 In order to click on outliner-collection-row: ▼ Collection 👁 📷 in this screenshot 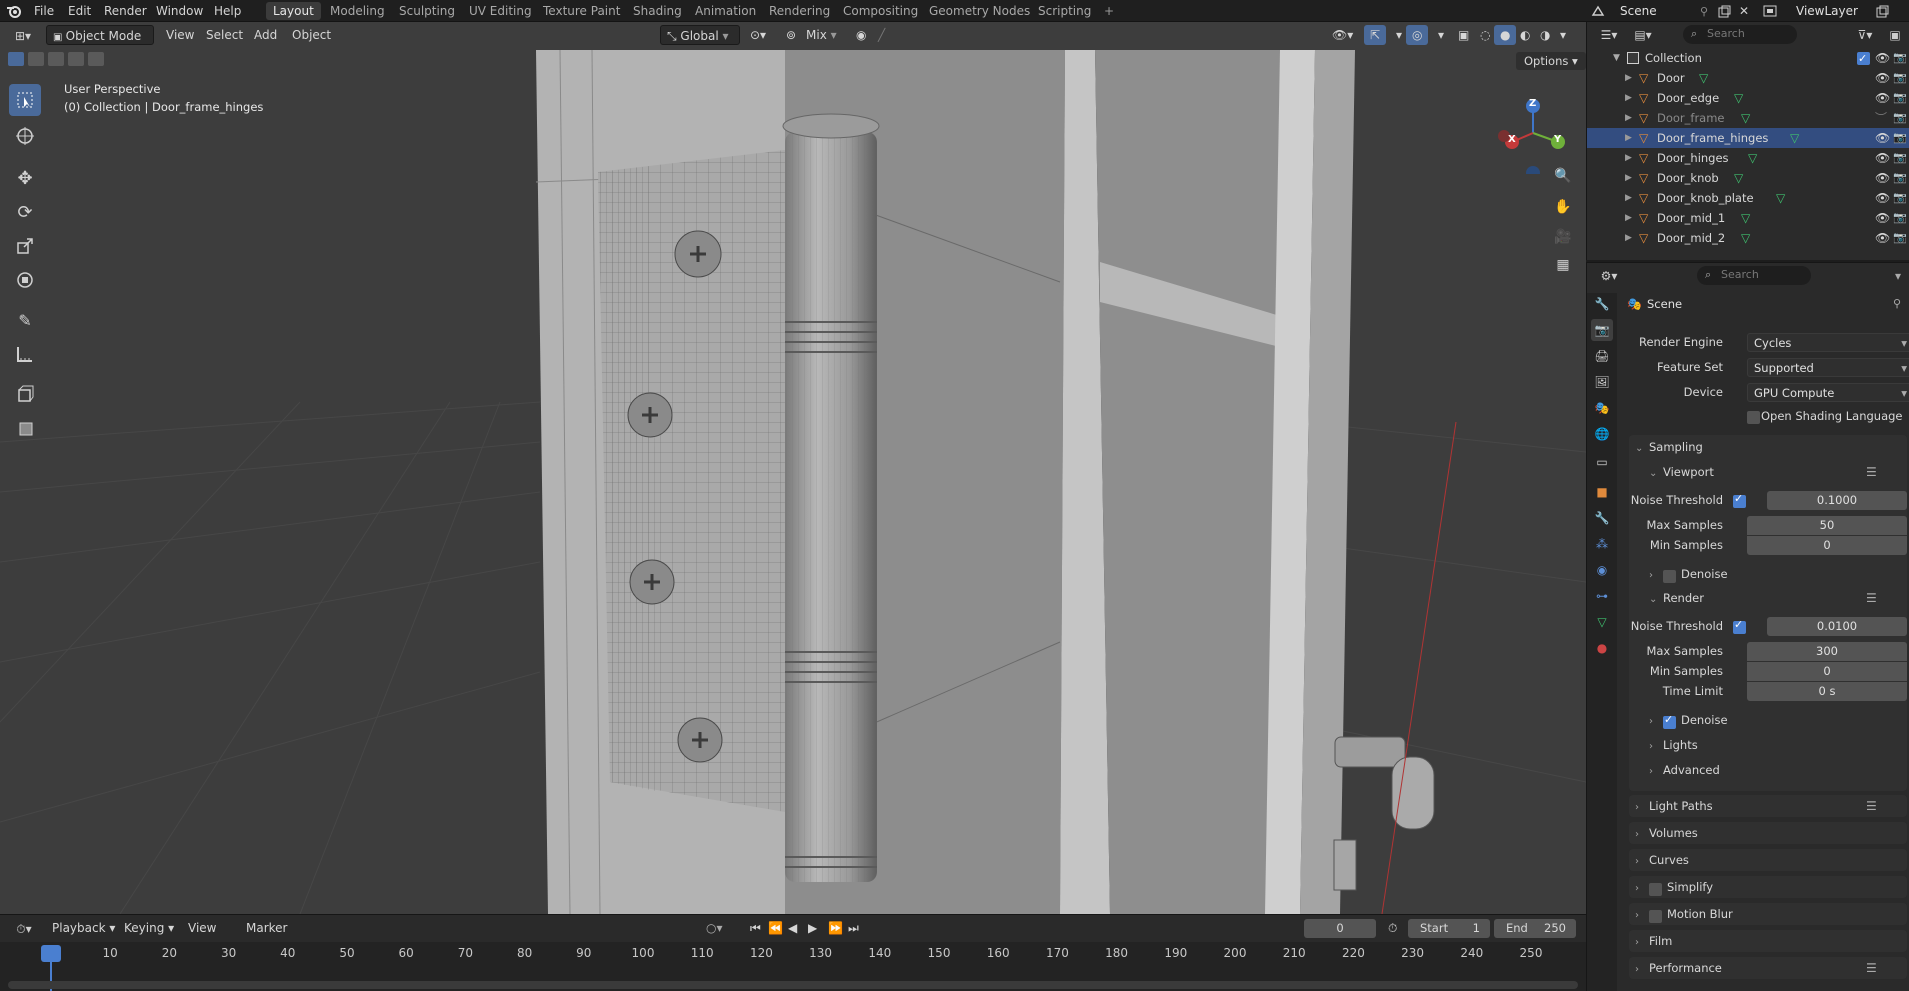, I will do `click(1748, 58)`.